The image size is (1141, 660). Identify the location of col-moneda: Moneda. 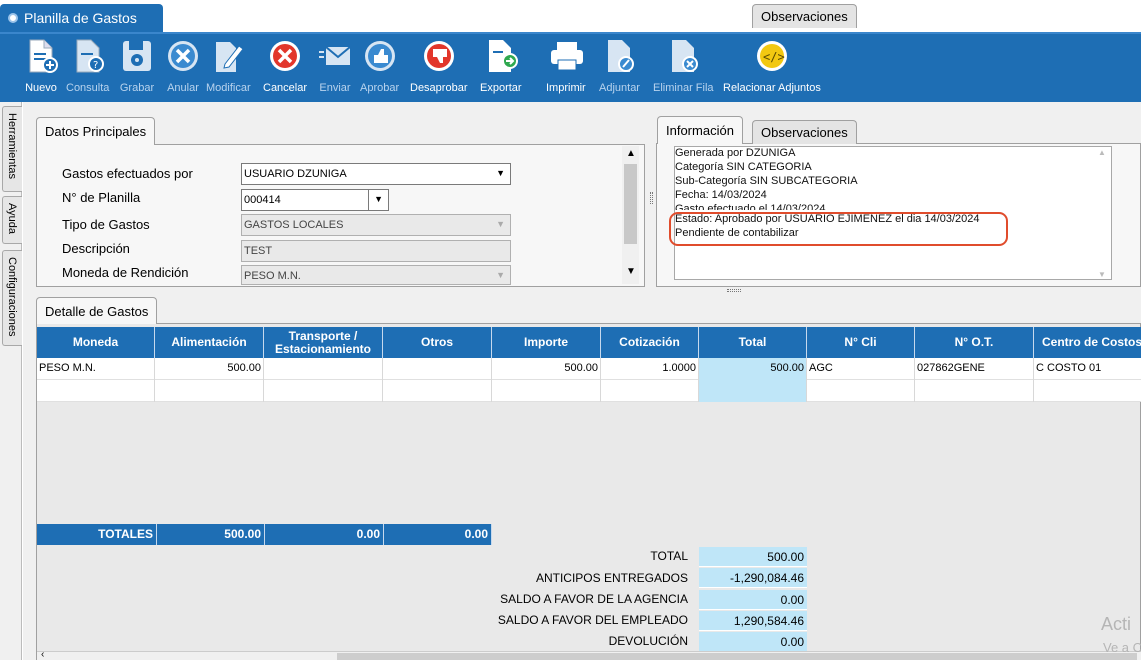
(96, 342).